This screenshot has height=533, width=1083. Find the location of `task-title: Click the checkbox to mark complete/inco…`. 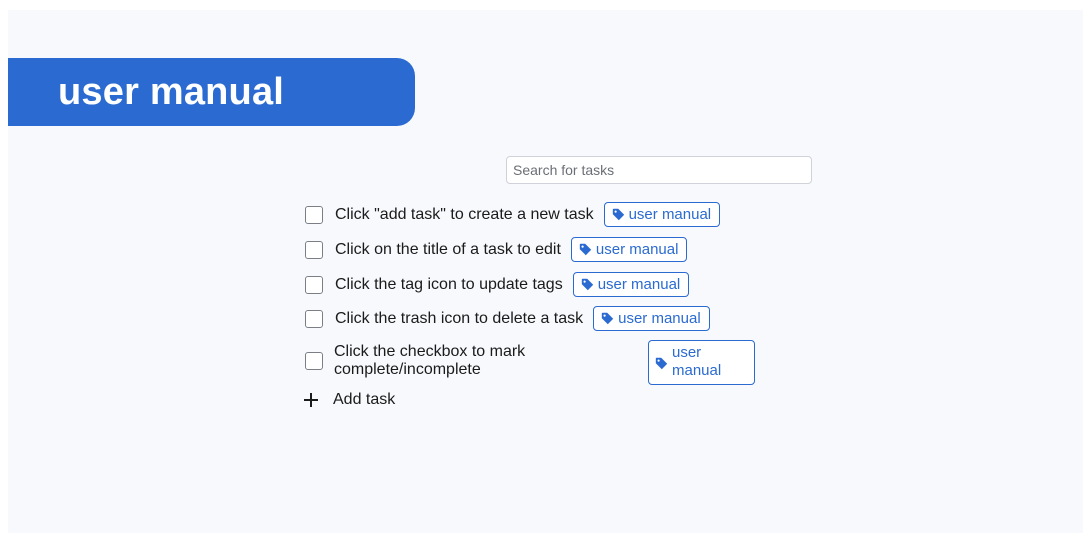

task-title: Click the checkbox to mark complete/inco… is located at coordinates (444, 361).